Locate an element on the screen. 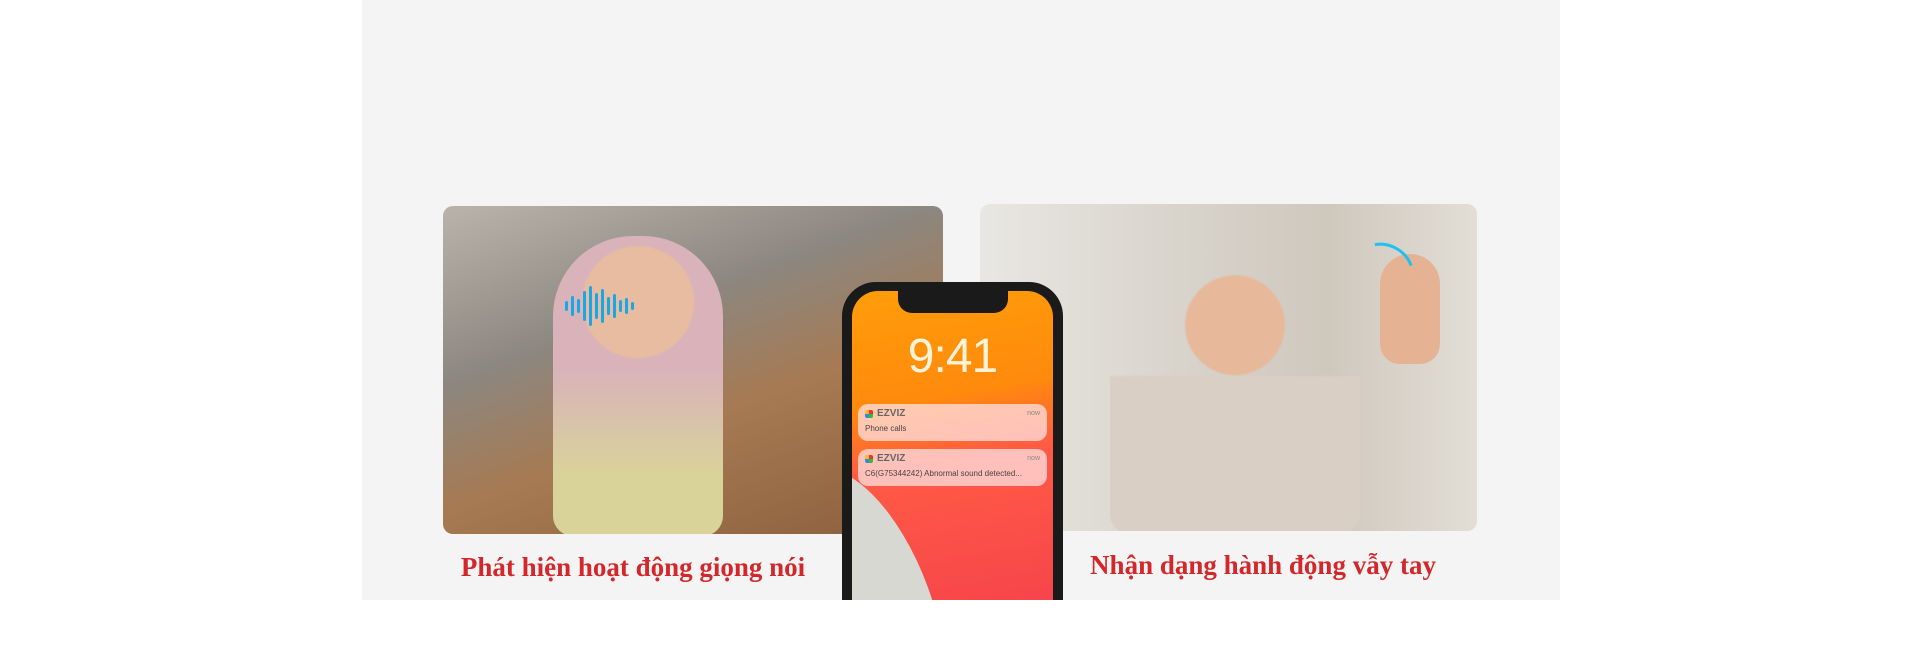 This screenshot has width=1920, height=660. notification-card: EZVIZ now Phone calls is located at coordinates (952, 422).